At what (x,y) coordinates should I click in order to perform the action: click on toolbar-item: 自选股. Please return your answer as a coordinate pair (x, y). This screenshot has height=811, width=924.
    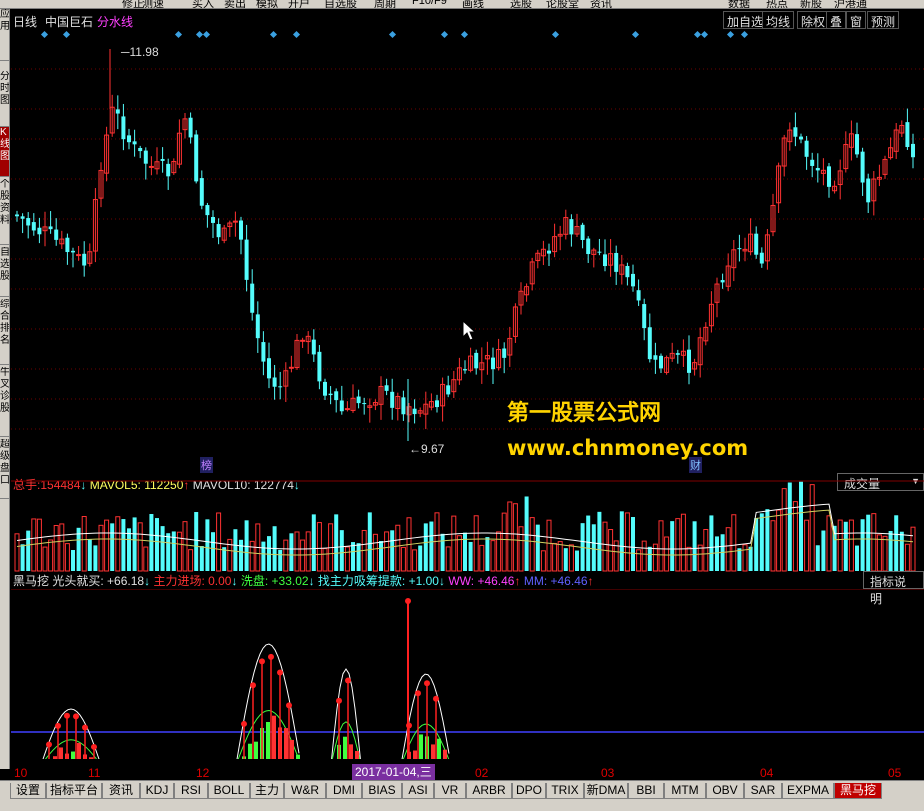
    Looking at the image, I should click on (340, 4).